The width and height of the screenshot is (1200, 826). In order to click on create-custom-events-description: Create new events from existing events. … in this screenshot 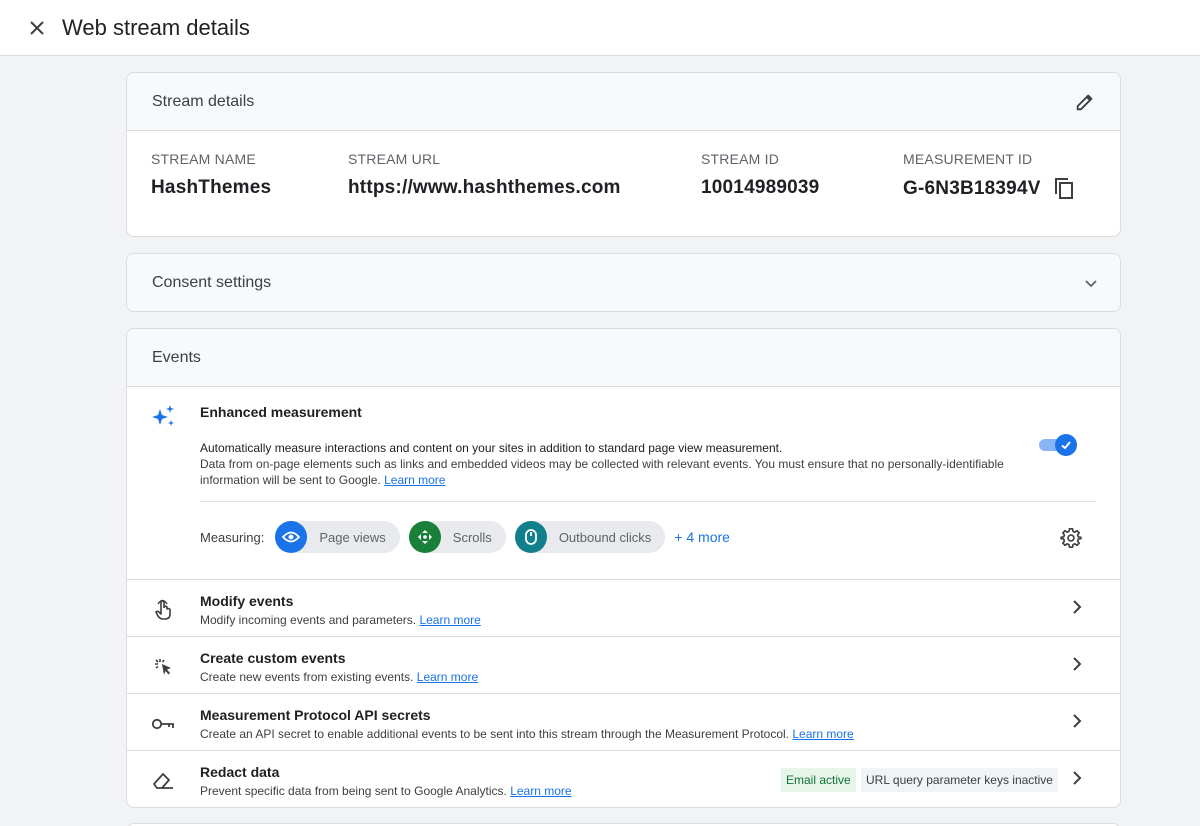, I will do `click(339, 677)`.